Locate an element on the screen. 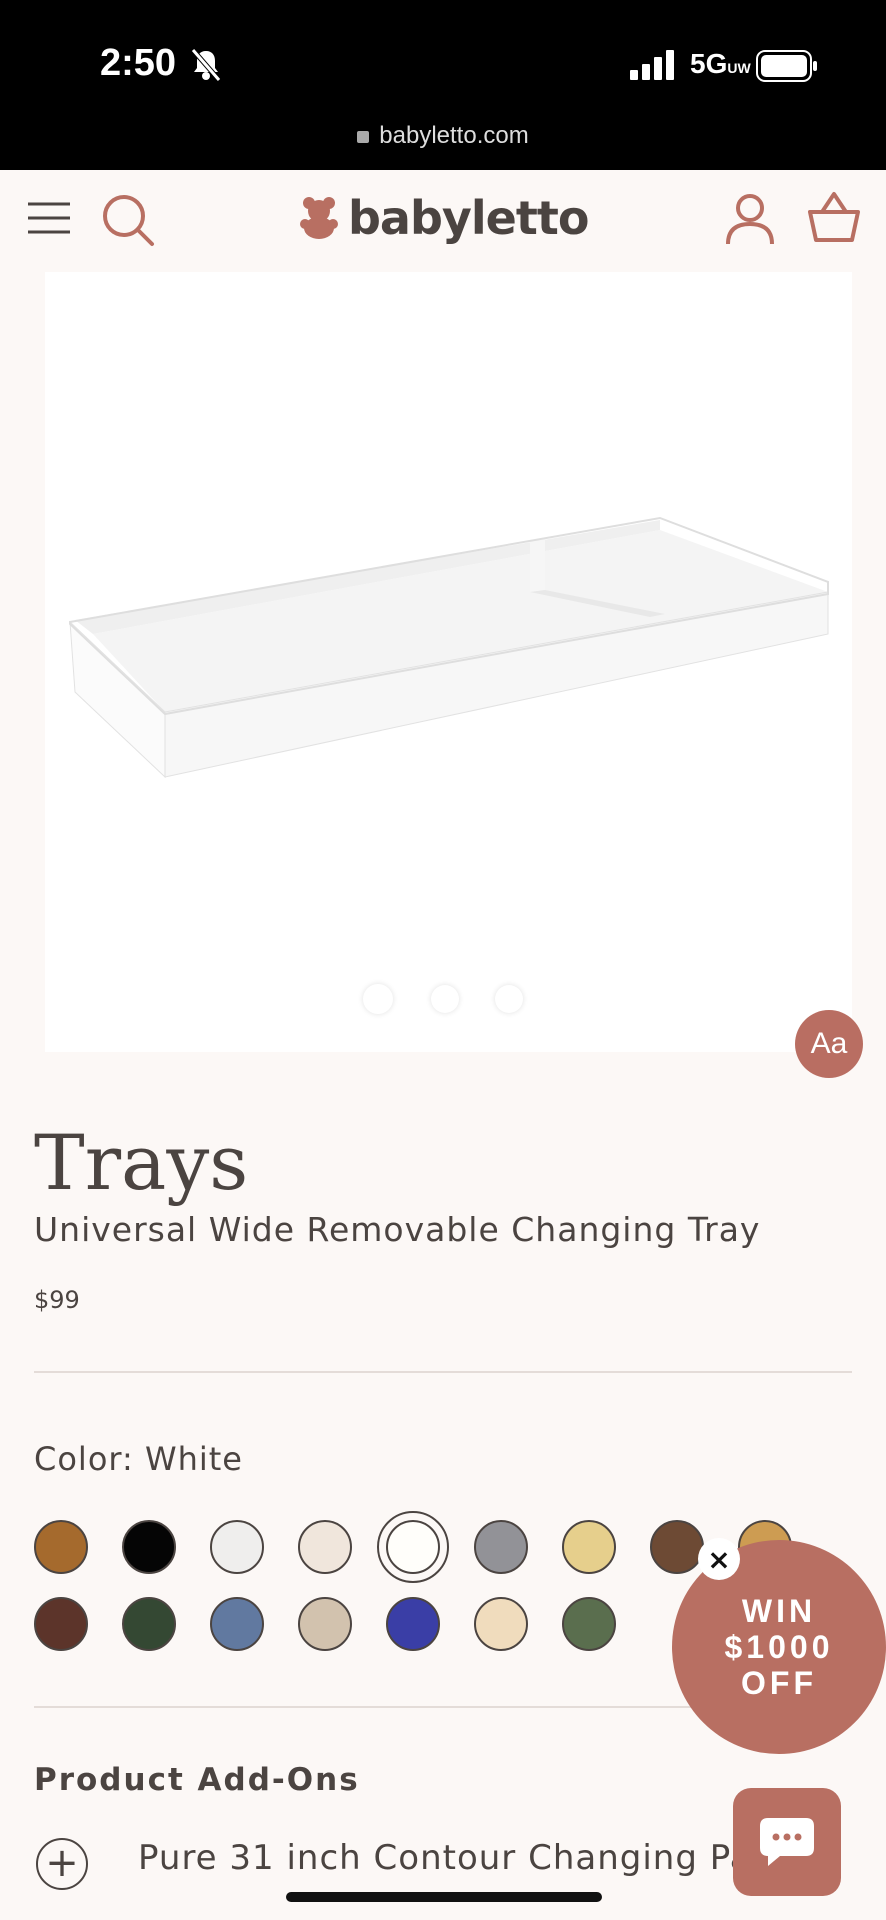 Image resolution: width=886 pixels, height=1920 pixels. account-icon is located at coordinates (750, 219).